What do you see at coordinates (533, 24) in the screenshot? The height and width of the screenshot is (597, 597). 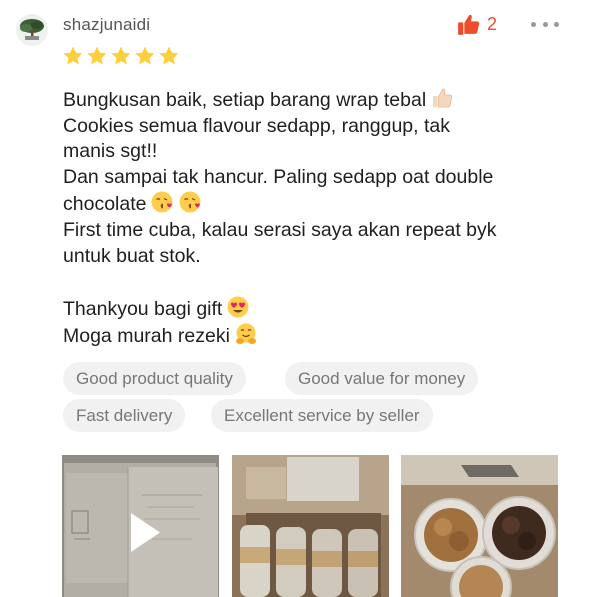 I see `more-dots-icon` at bounding box center [533, 24].